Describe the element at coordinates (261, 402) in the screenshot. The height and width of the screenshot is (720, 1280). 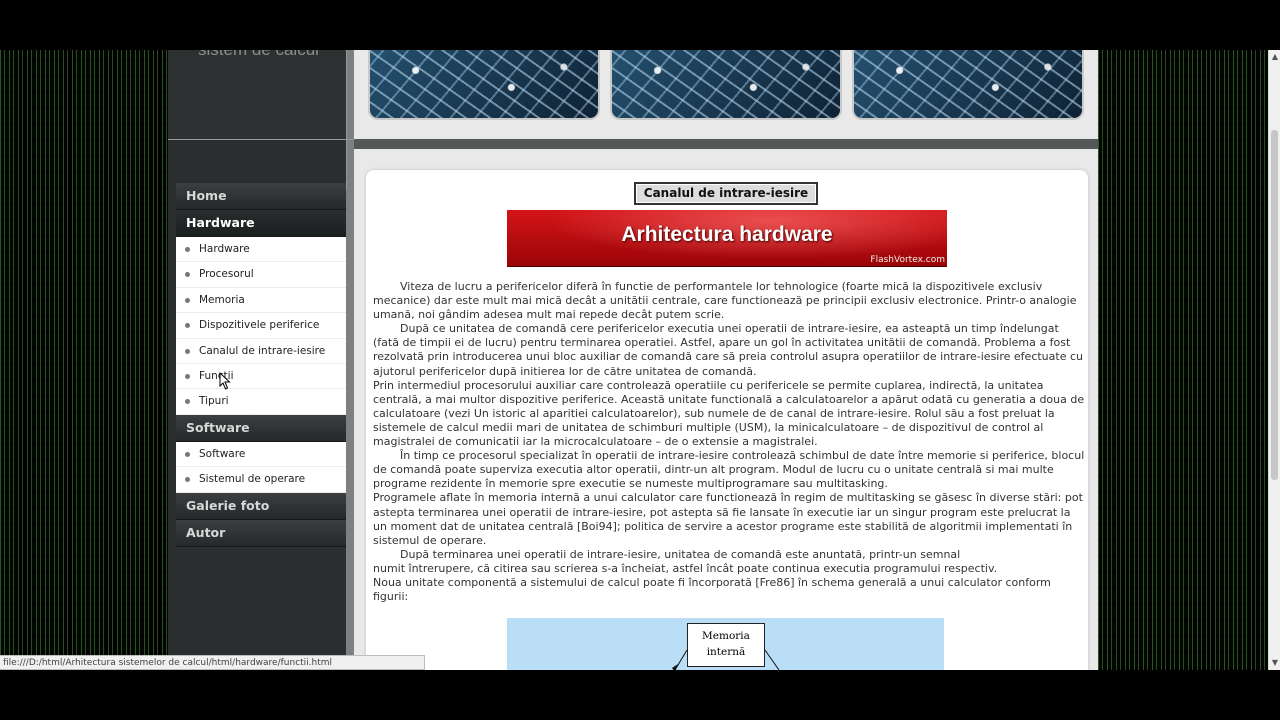
I see `submenu-item-tipuri: Tipuri` at that location.